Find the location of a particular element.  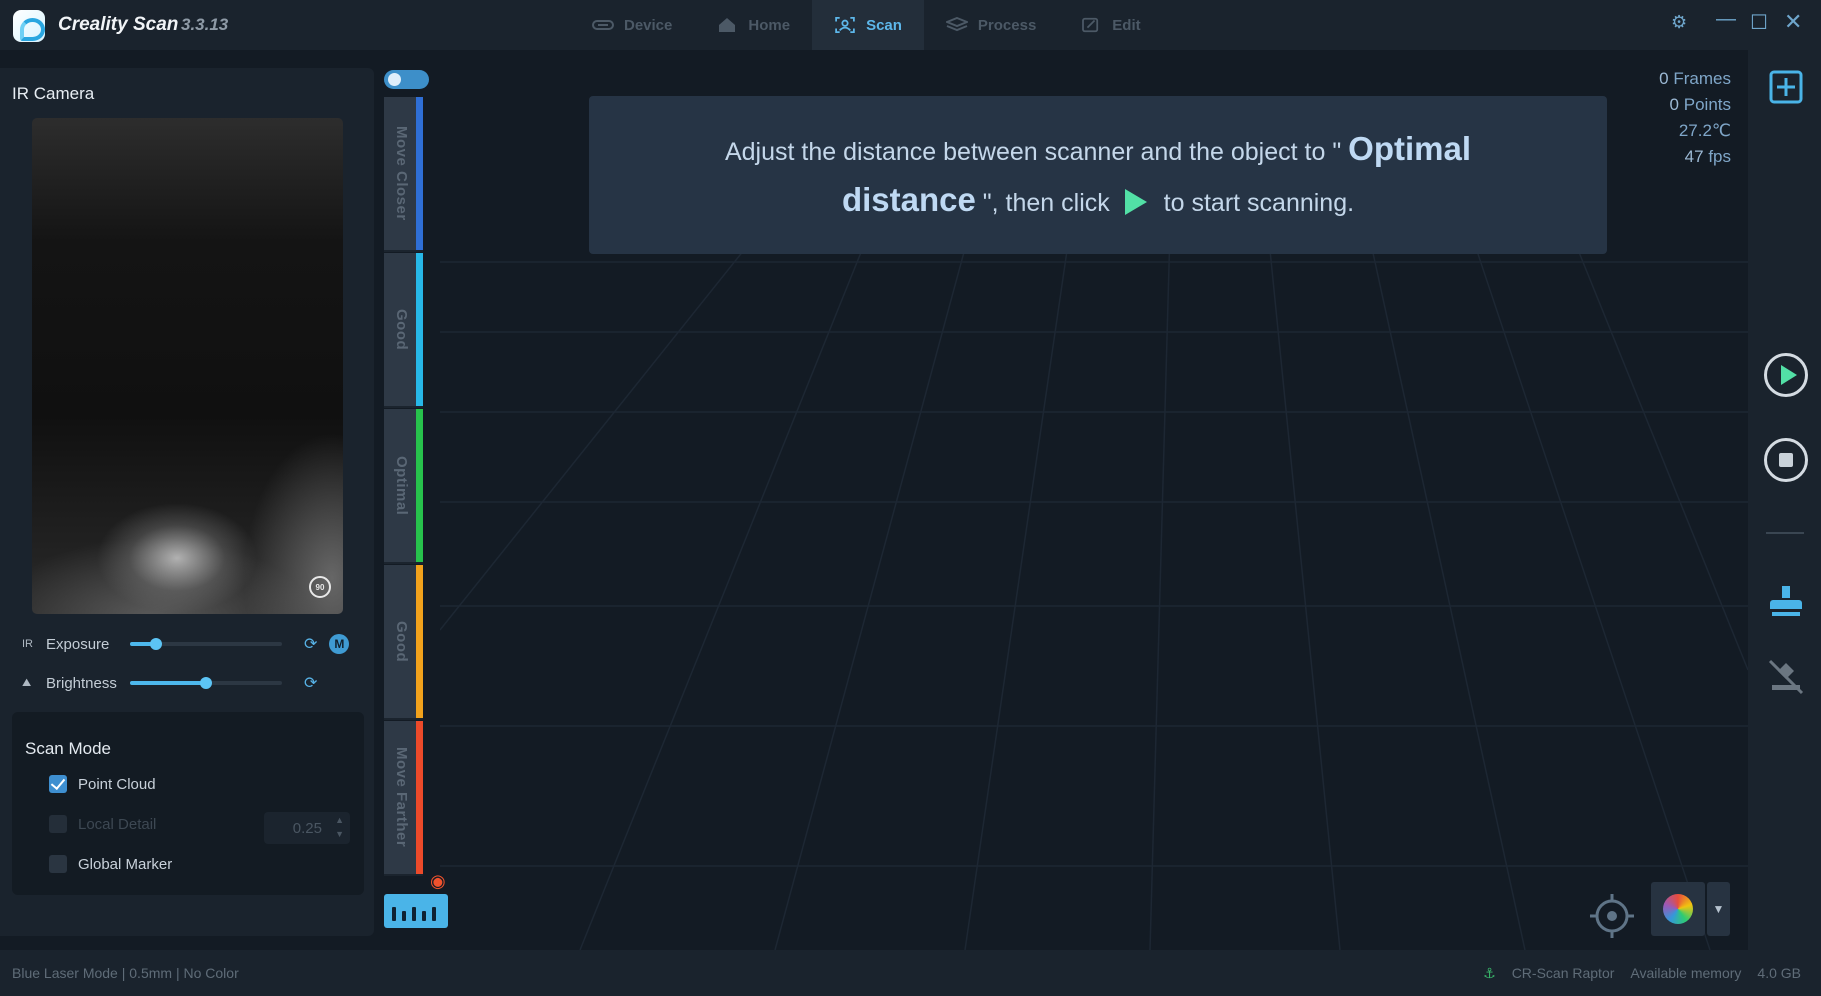

maximize-icon: ☐ is located at coordinates (1759, 22).